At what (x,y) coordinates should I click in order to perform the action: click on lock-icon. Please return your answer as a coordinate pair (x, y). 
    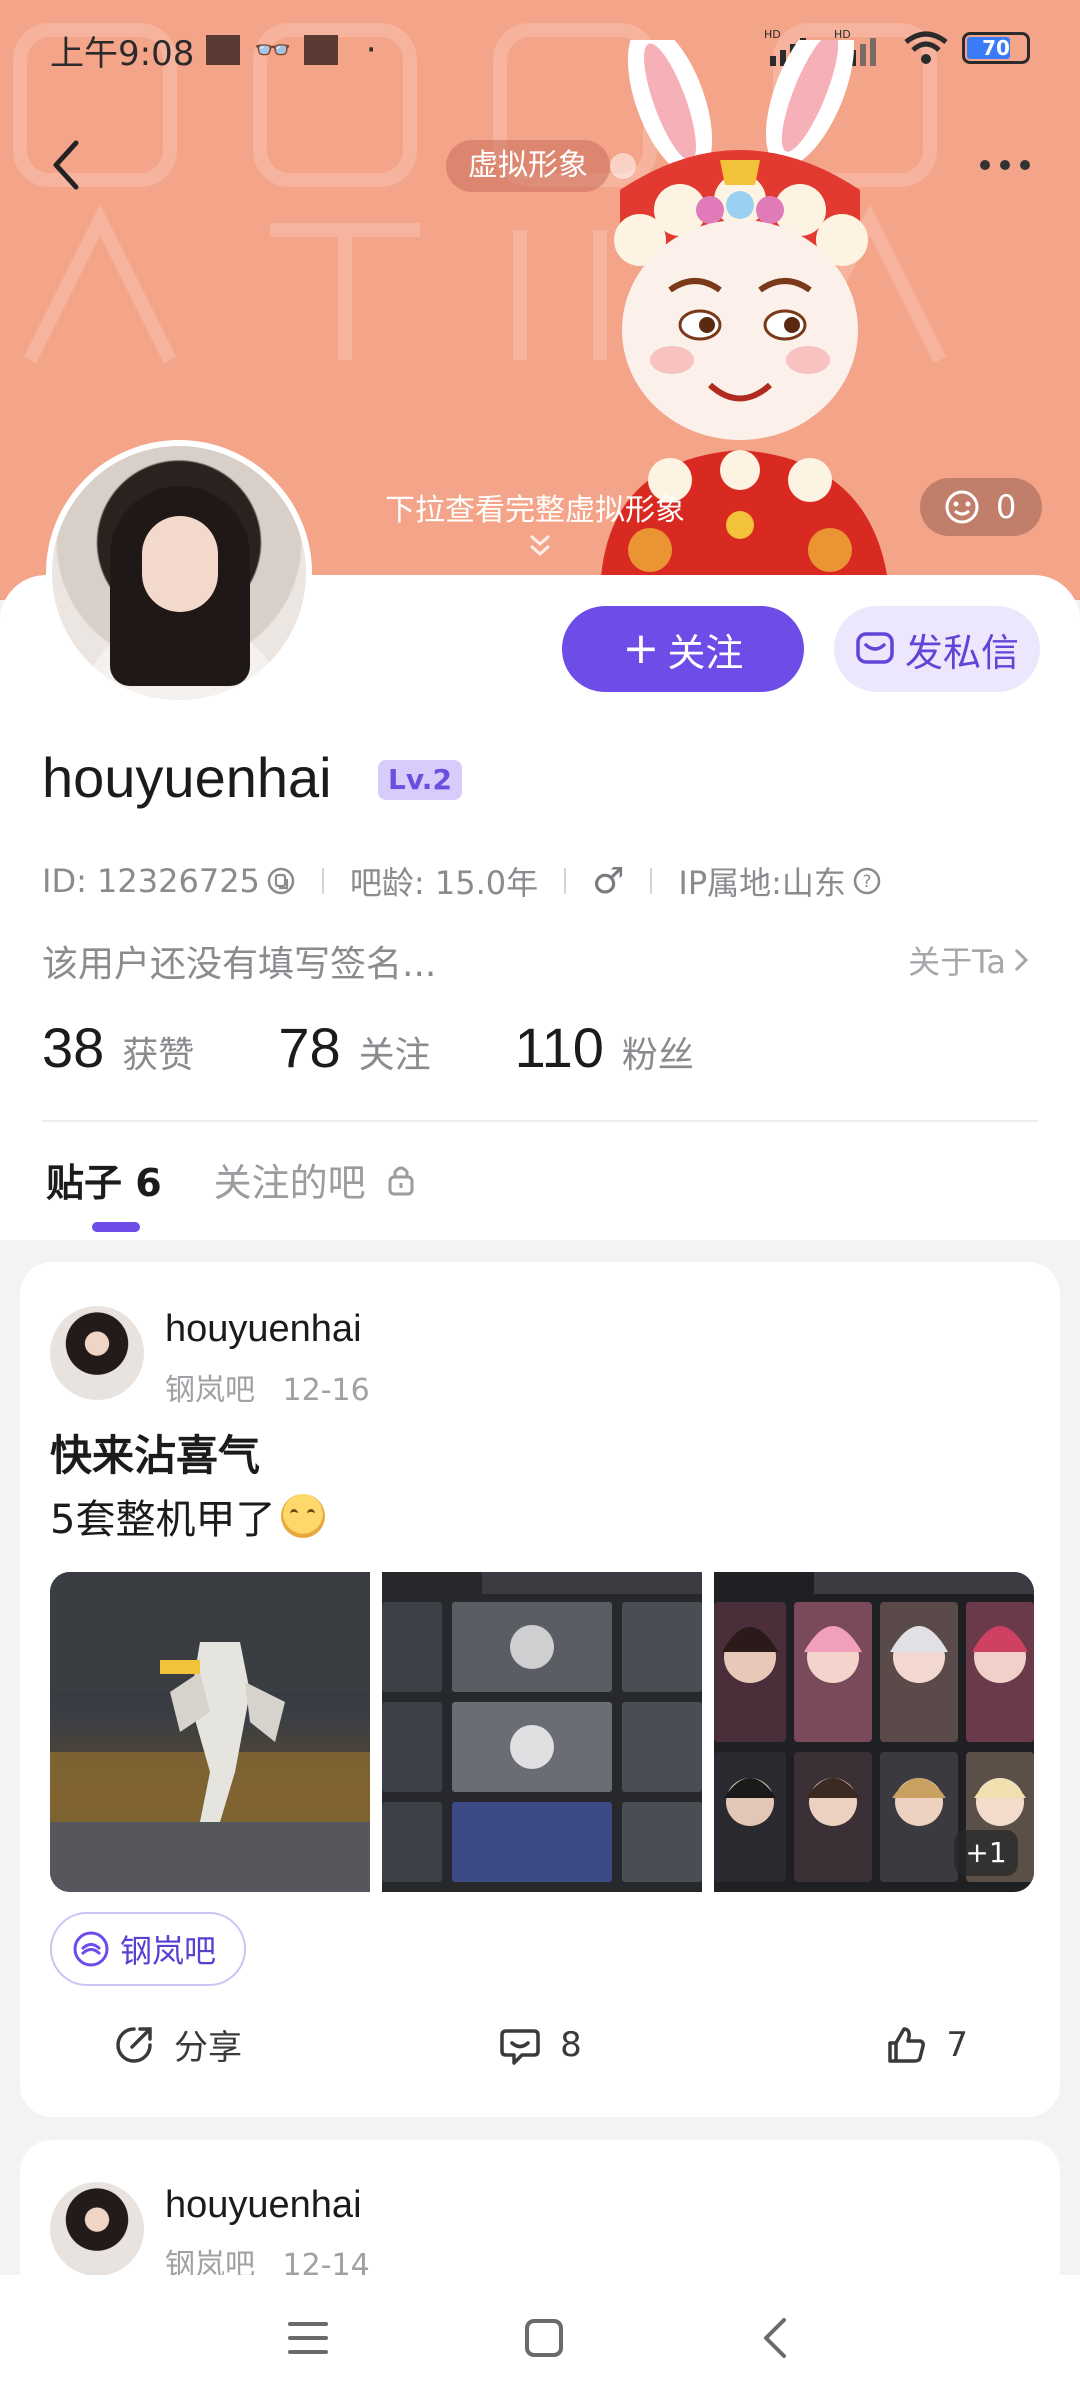
    Looking at the image, I should click on (401, 1180).